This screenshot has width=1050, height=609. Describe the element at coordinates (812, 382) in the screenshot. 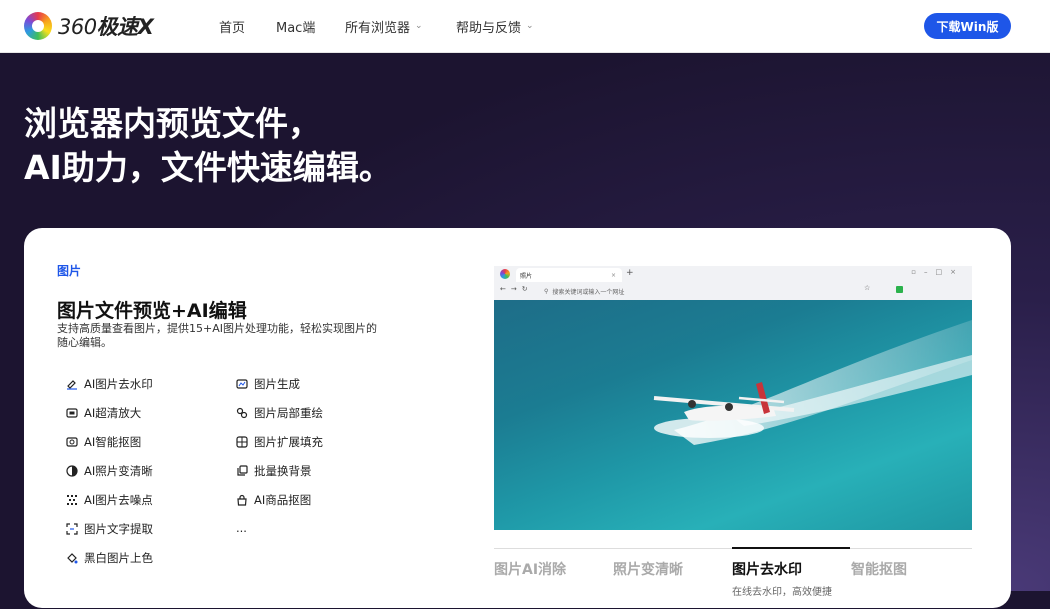

I see `seaplane-illustration` at that location.